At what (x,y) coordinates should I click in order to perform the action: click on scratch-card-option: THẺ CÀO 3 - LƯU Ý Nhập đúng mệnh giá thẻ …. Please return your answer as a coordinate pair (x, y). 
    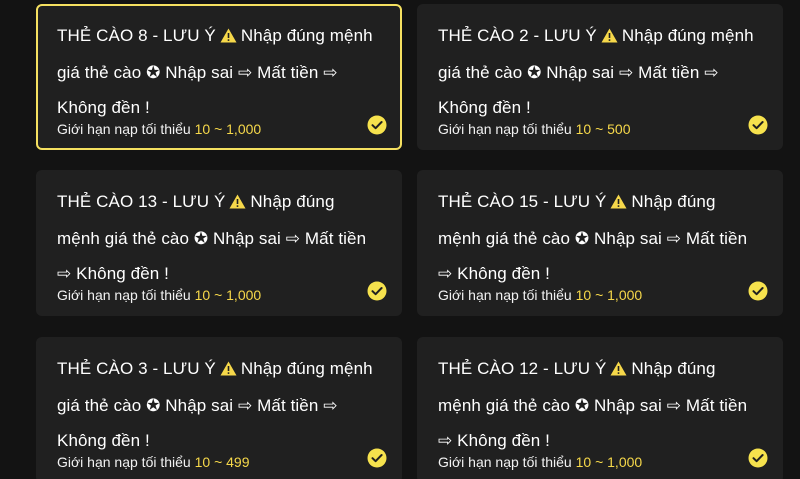
    Looking at the image, I should click on (219, 408).